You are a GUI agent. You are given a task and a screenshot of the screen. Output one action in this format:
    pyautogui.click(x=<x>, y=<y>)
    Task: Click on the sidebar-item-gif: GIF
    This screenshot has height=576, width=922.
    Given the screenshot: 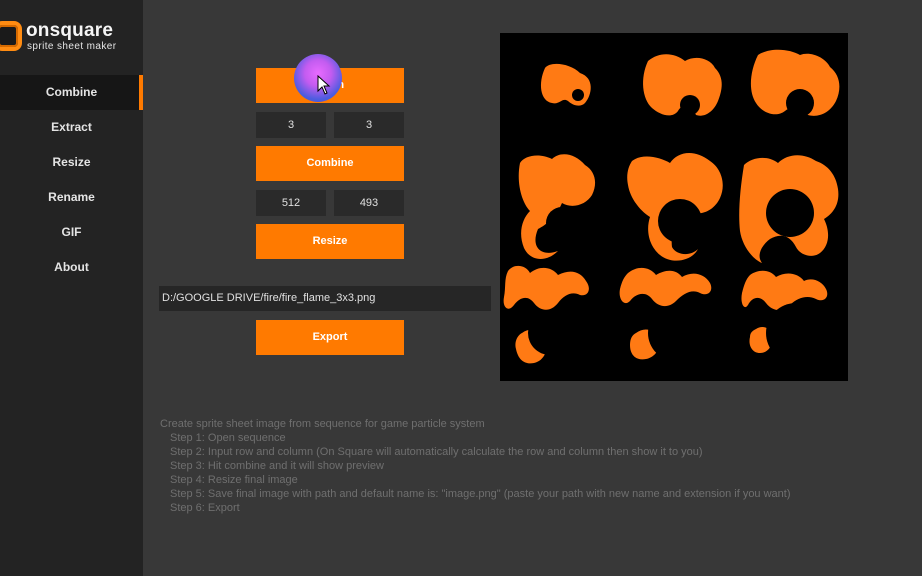 What is the action you would take?
    pyautogui.click(x=71, y=232)
    